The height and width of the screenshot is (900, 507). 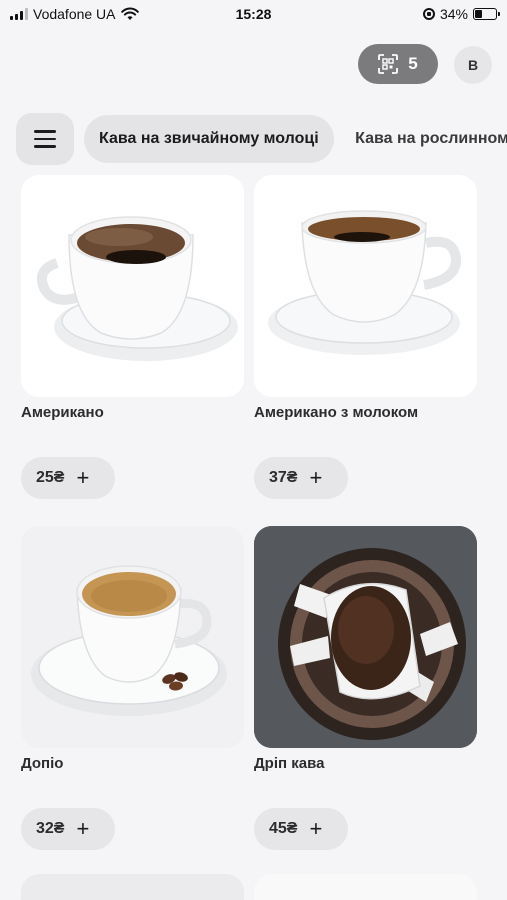 I want to click on product-price: 25₴, so click(x=50, y=477).